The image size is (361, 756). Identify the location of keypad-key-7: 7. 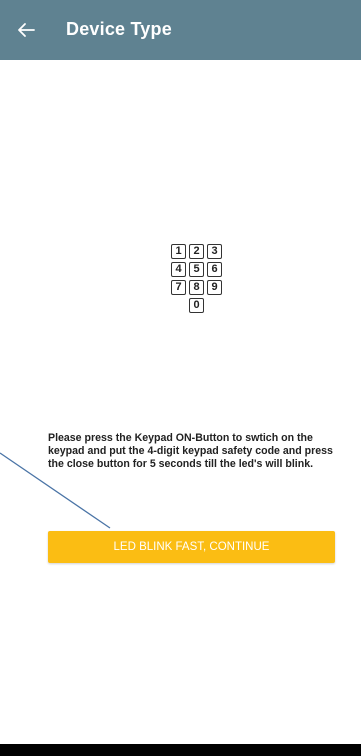
(178, 287).